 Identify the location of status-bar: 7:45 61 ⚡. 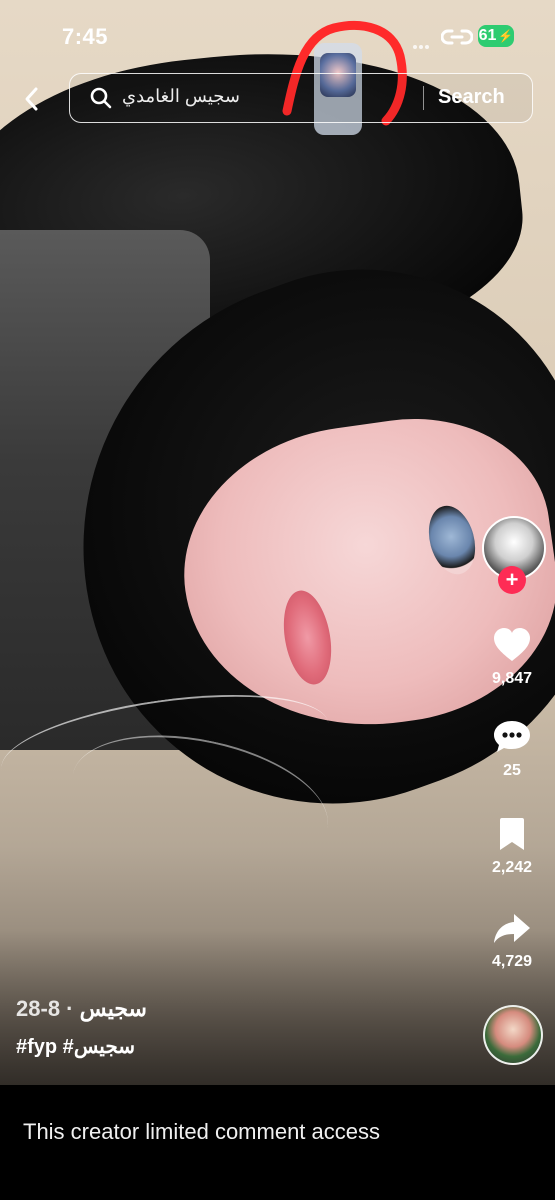
(277, 35).